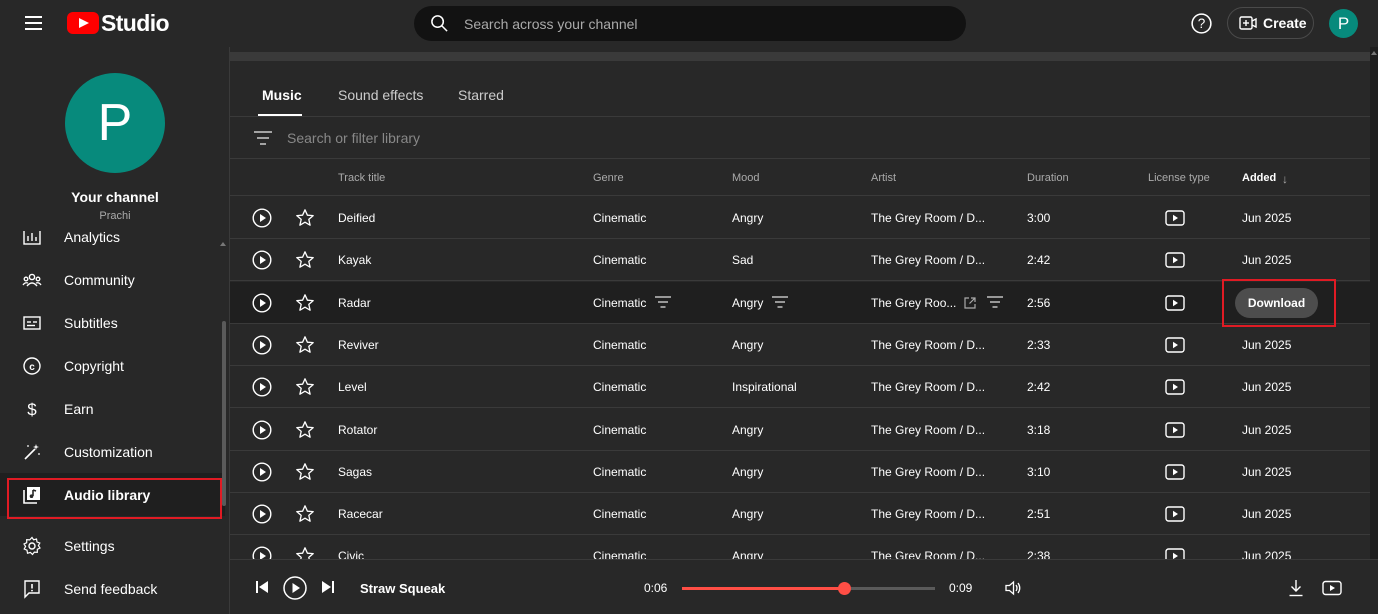 This screenshot has height=614, width=1378. I want to click on filter-bar, so click(800, 138).